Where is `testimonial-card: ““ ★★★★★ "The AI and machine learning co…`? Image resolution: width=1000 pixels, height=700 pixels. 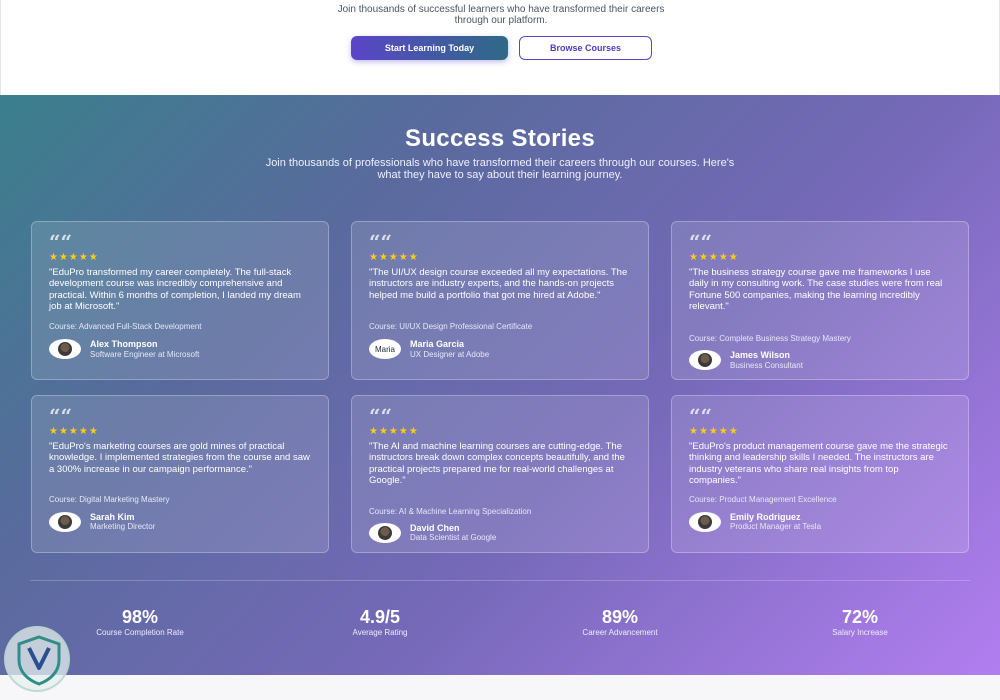 testimonial-card: ““ ★★★★★ "The AI and machine learning co… is located at coordinates (500, 474).